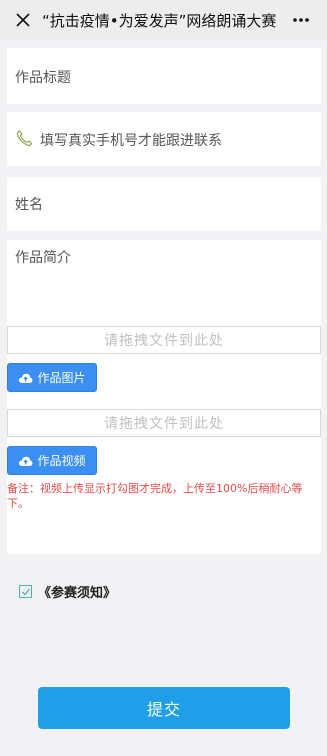  What do you see at coordinates (164, 708) in the screenshot?
I see `submit-button: 提交` at bounding box center [164, 708].